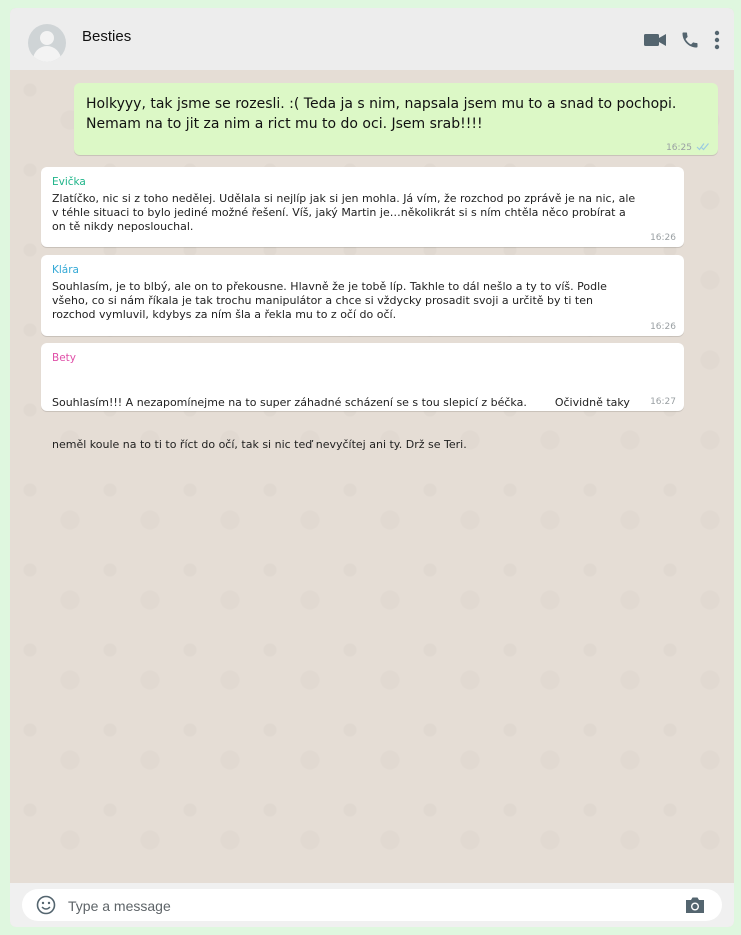 Image resolution: width=741 pixels, height=935 pixels. Describe the element at coordinates (123, 226) in the screenshot. I see `message-line: on tě nikdy neposlouchal.` at that location.